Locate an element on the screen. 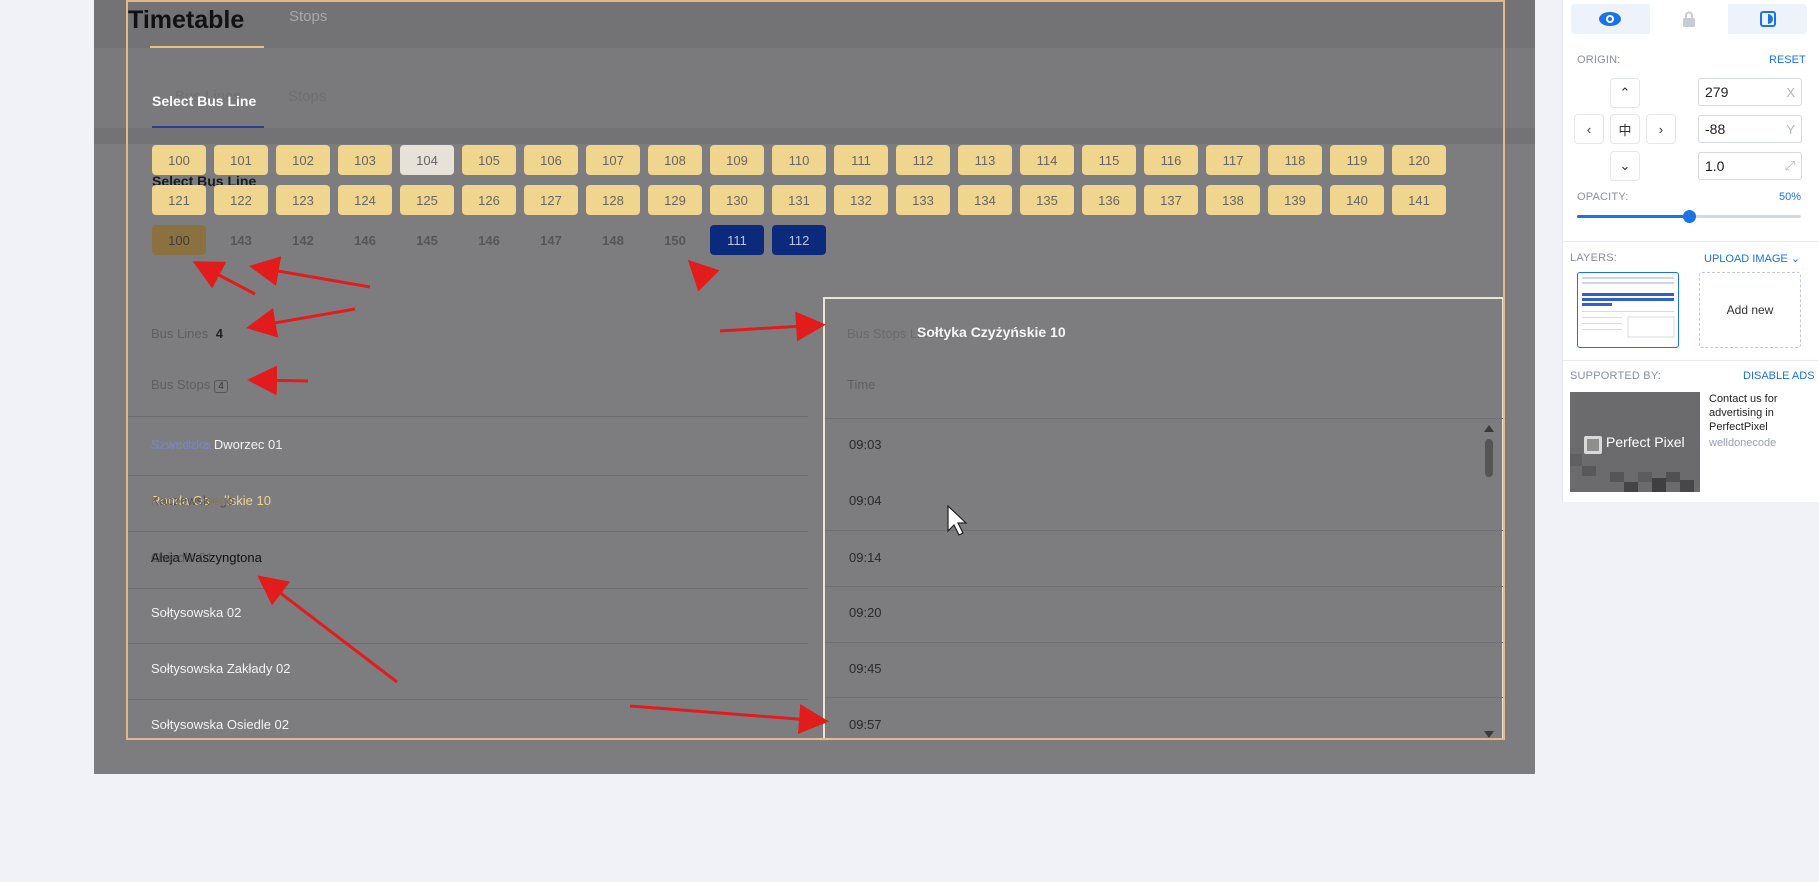 The width and height of the screenshot is (1819, 882). ad-brand: Perfect Pixel is located at coordinates (1645, 442).